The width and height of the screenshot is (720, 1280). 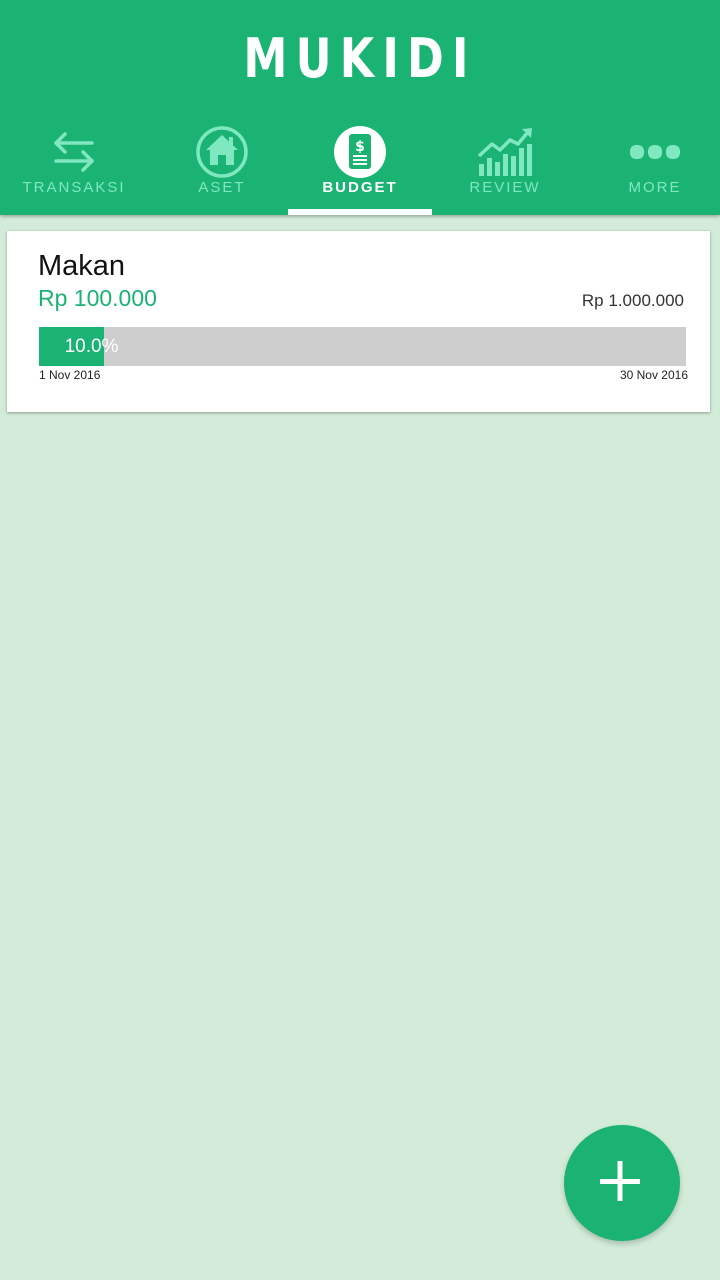 I want to click on app-title: MUKIDI, so click(x=360, y=58).